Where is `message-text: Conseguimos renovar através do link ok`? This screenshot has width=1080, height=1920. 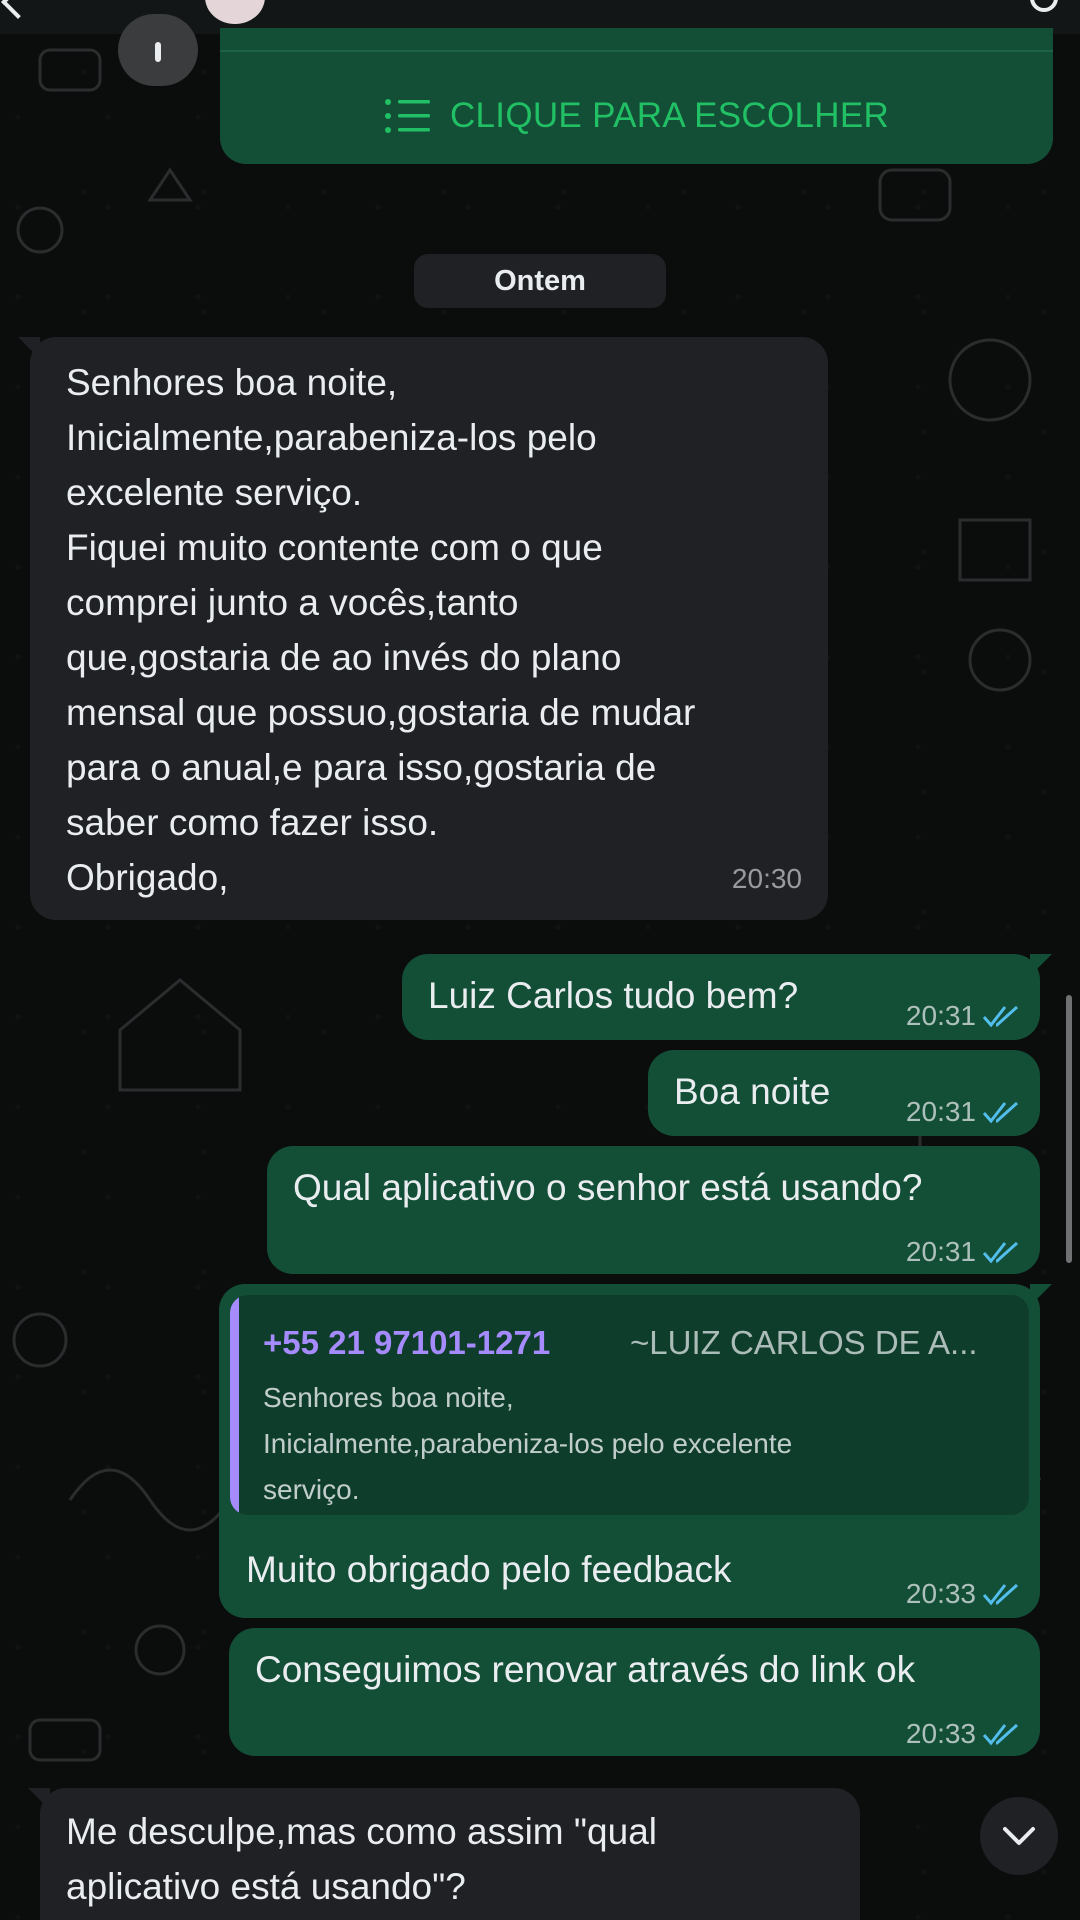 message-text: Conseguimos renovar através do link ok is located at coordinates (585, 1669).